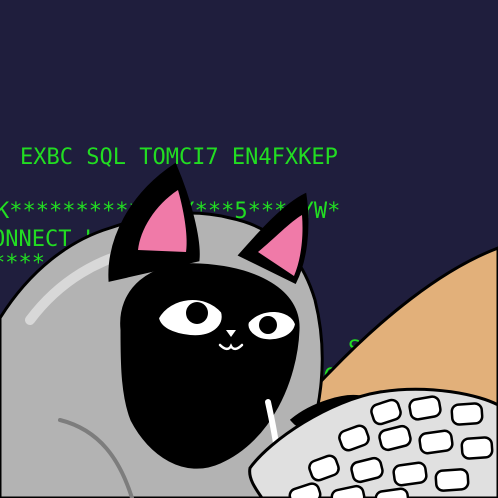  Describe the element at coordinates (179, 157) in the screenshot. I see `terminal-line-1: EXBC SQL TOMCI7 EN4FXKEP` at that location.